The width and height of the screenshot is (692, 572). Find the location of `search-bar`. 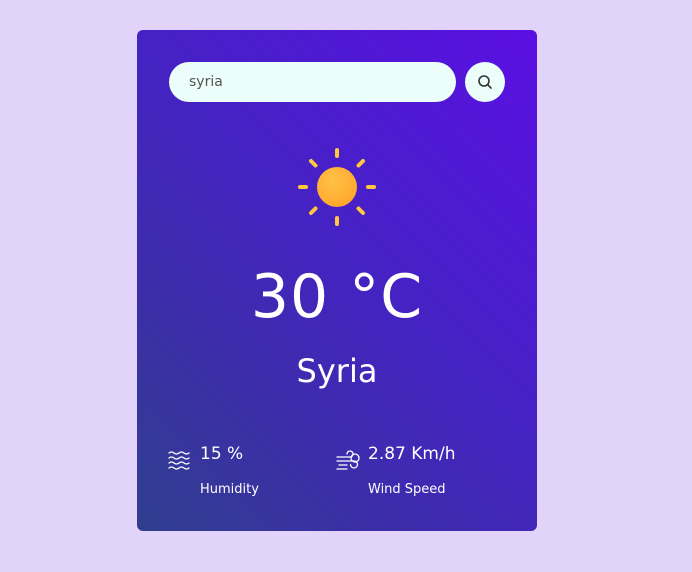

search-bar is located at coordinates (337, 82).